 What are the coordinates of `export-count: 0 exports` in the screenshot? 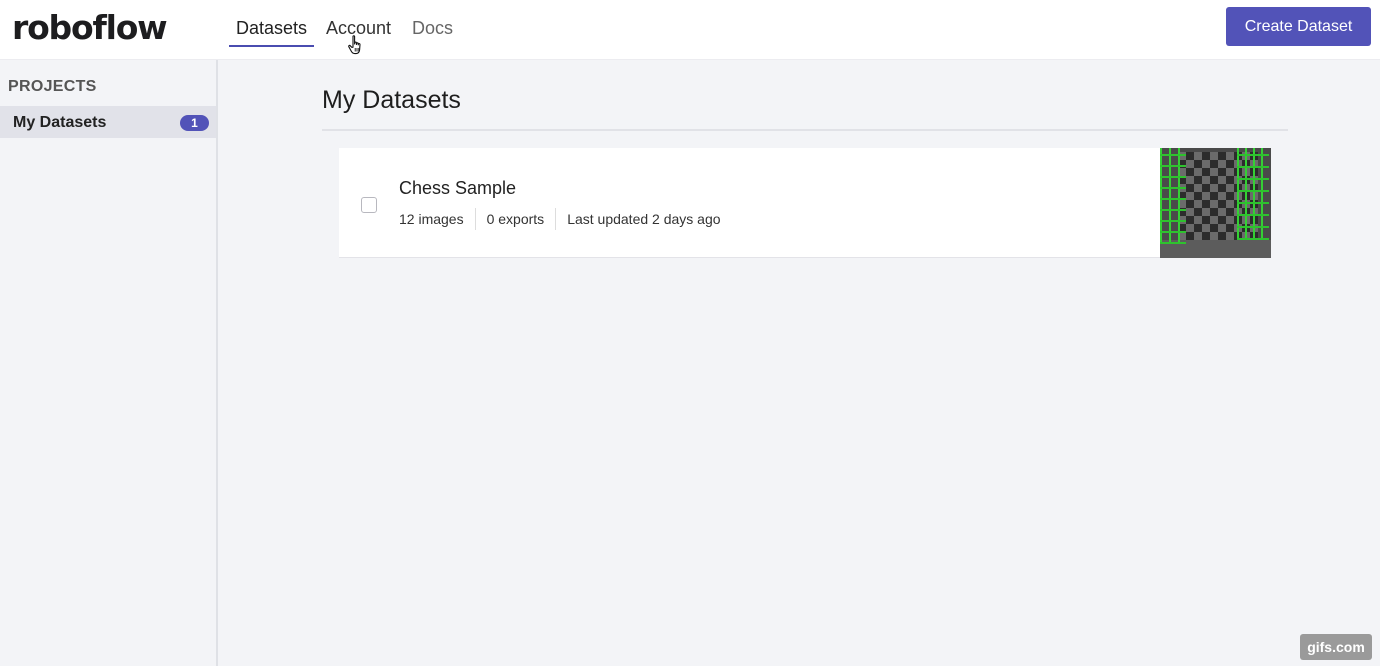 It's located at (515, 219).